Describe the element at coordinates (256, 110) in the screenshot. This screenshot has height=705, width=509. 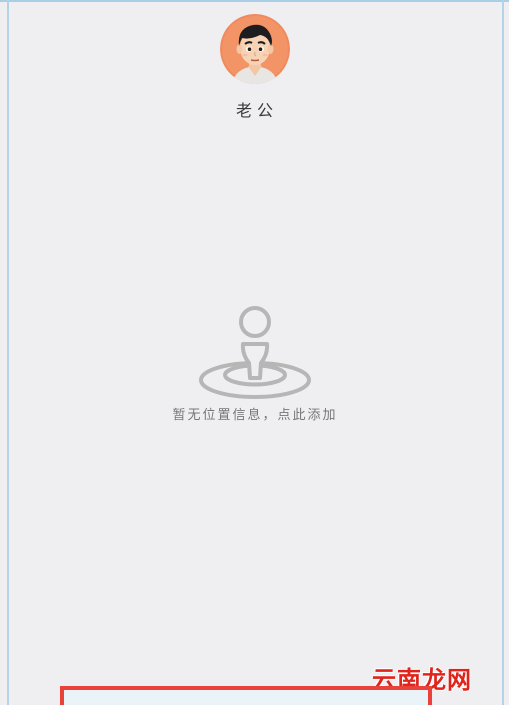
I see `profile-name: 老公` at that location.